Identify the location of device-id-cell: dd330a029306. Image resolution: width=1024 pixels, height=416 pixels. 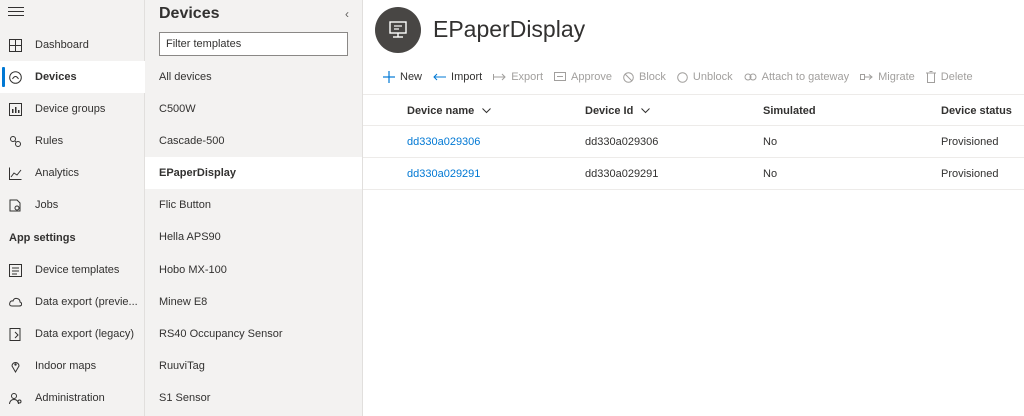
(622, 141).